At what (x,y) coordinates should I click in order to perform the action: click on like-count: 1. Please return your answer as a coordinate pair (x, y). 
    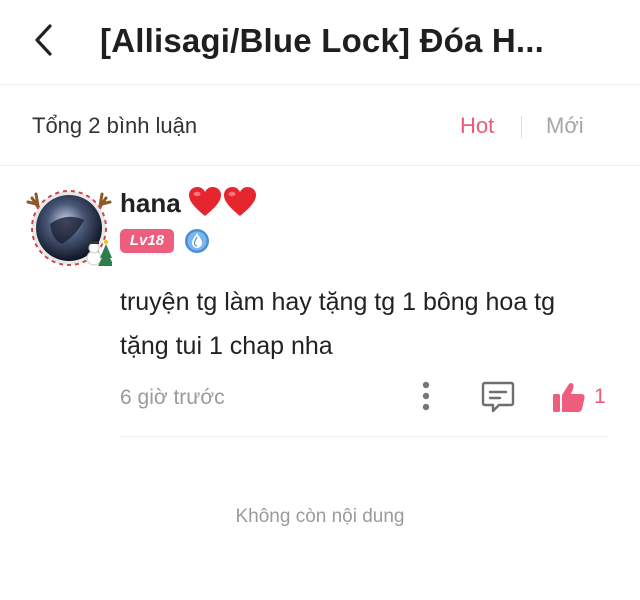
    Looking at the image, I should click on (600, 396).